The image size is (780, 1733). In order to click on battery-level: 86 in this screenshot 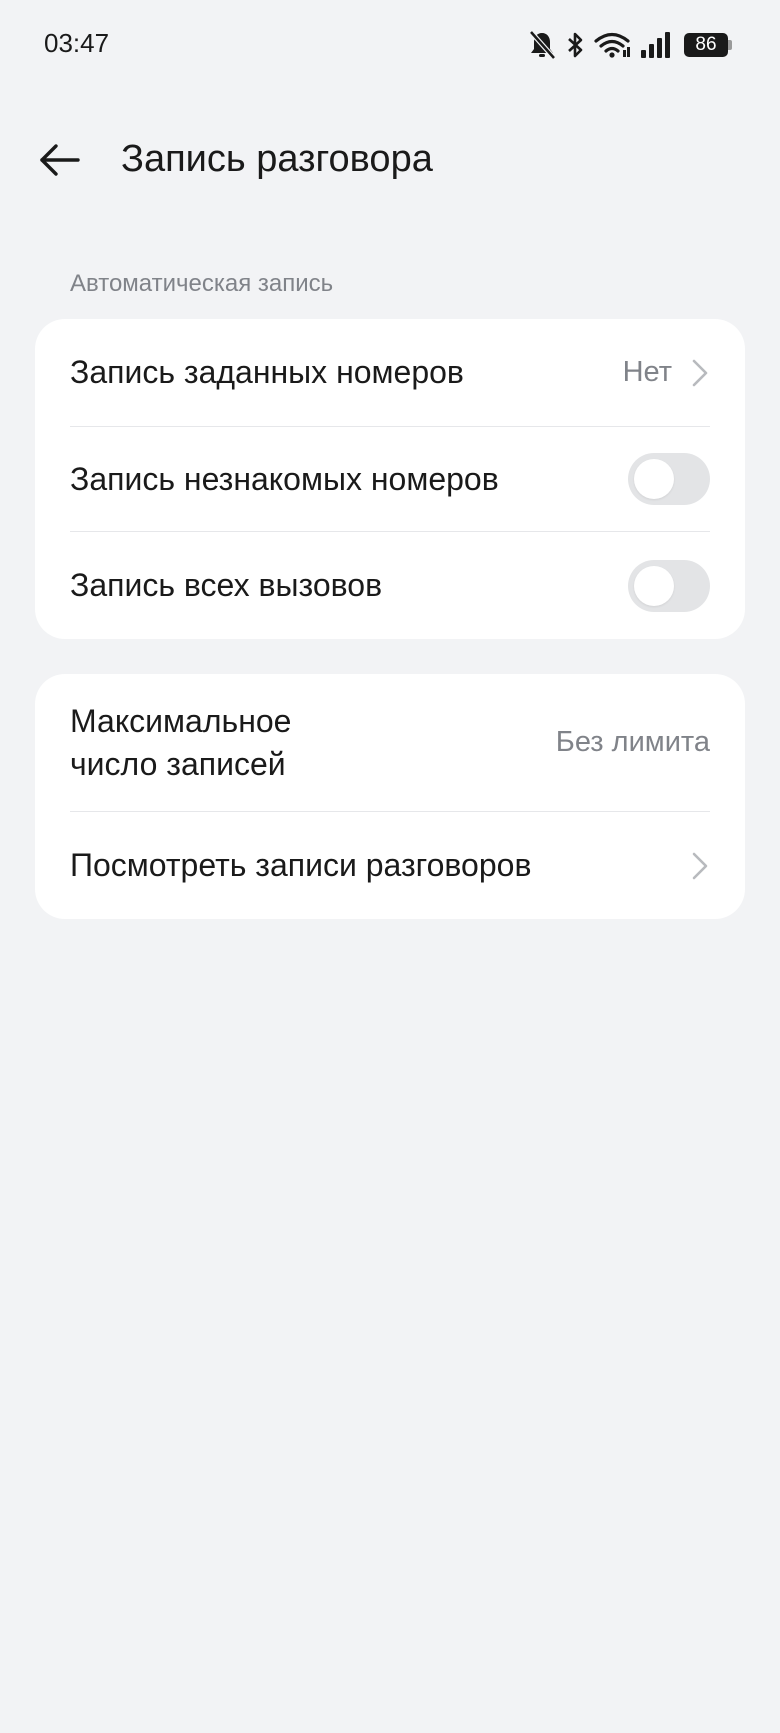, I will do `click(706, 45)`.